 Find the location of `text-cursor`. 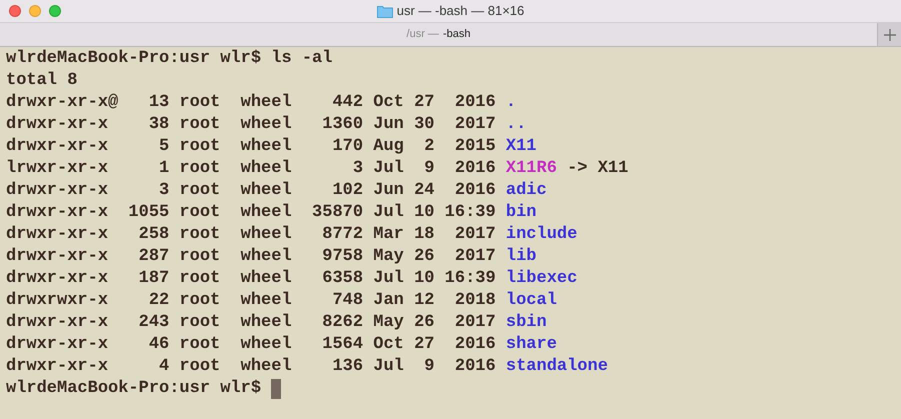

text-cursor is located at coordinates (276, 389).